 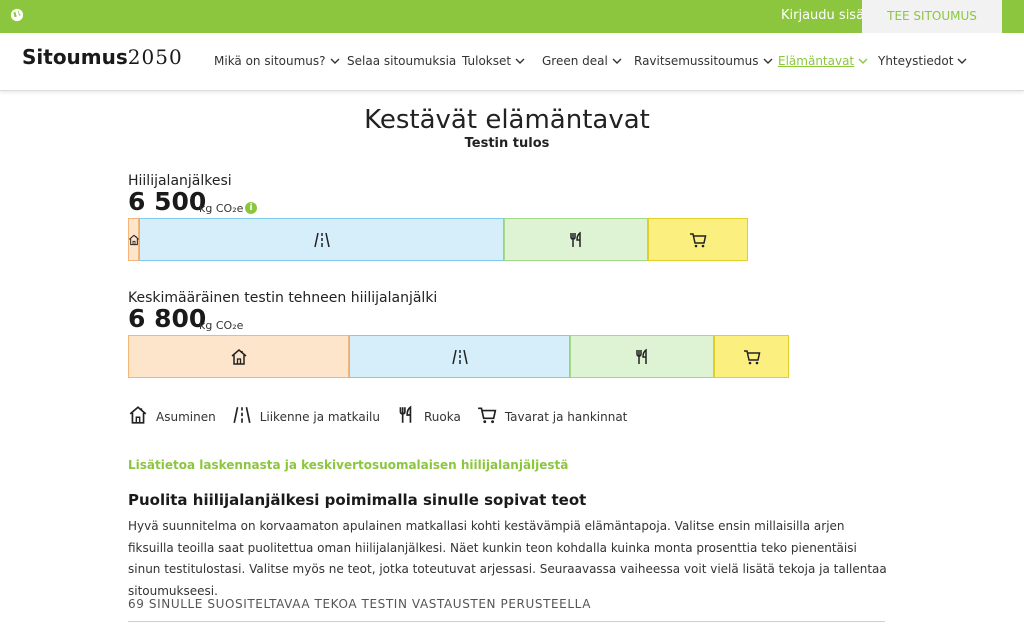 I want to click on footprint-unit: kg CO₂e, so click(x=221, y=208).